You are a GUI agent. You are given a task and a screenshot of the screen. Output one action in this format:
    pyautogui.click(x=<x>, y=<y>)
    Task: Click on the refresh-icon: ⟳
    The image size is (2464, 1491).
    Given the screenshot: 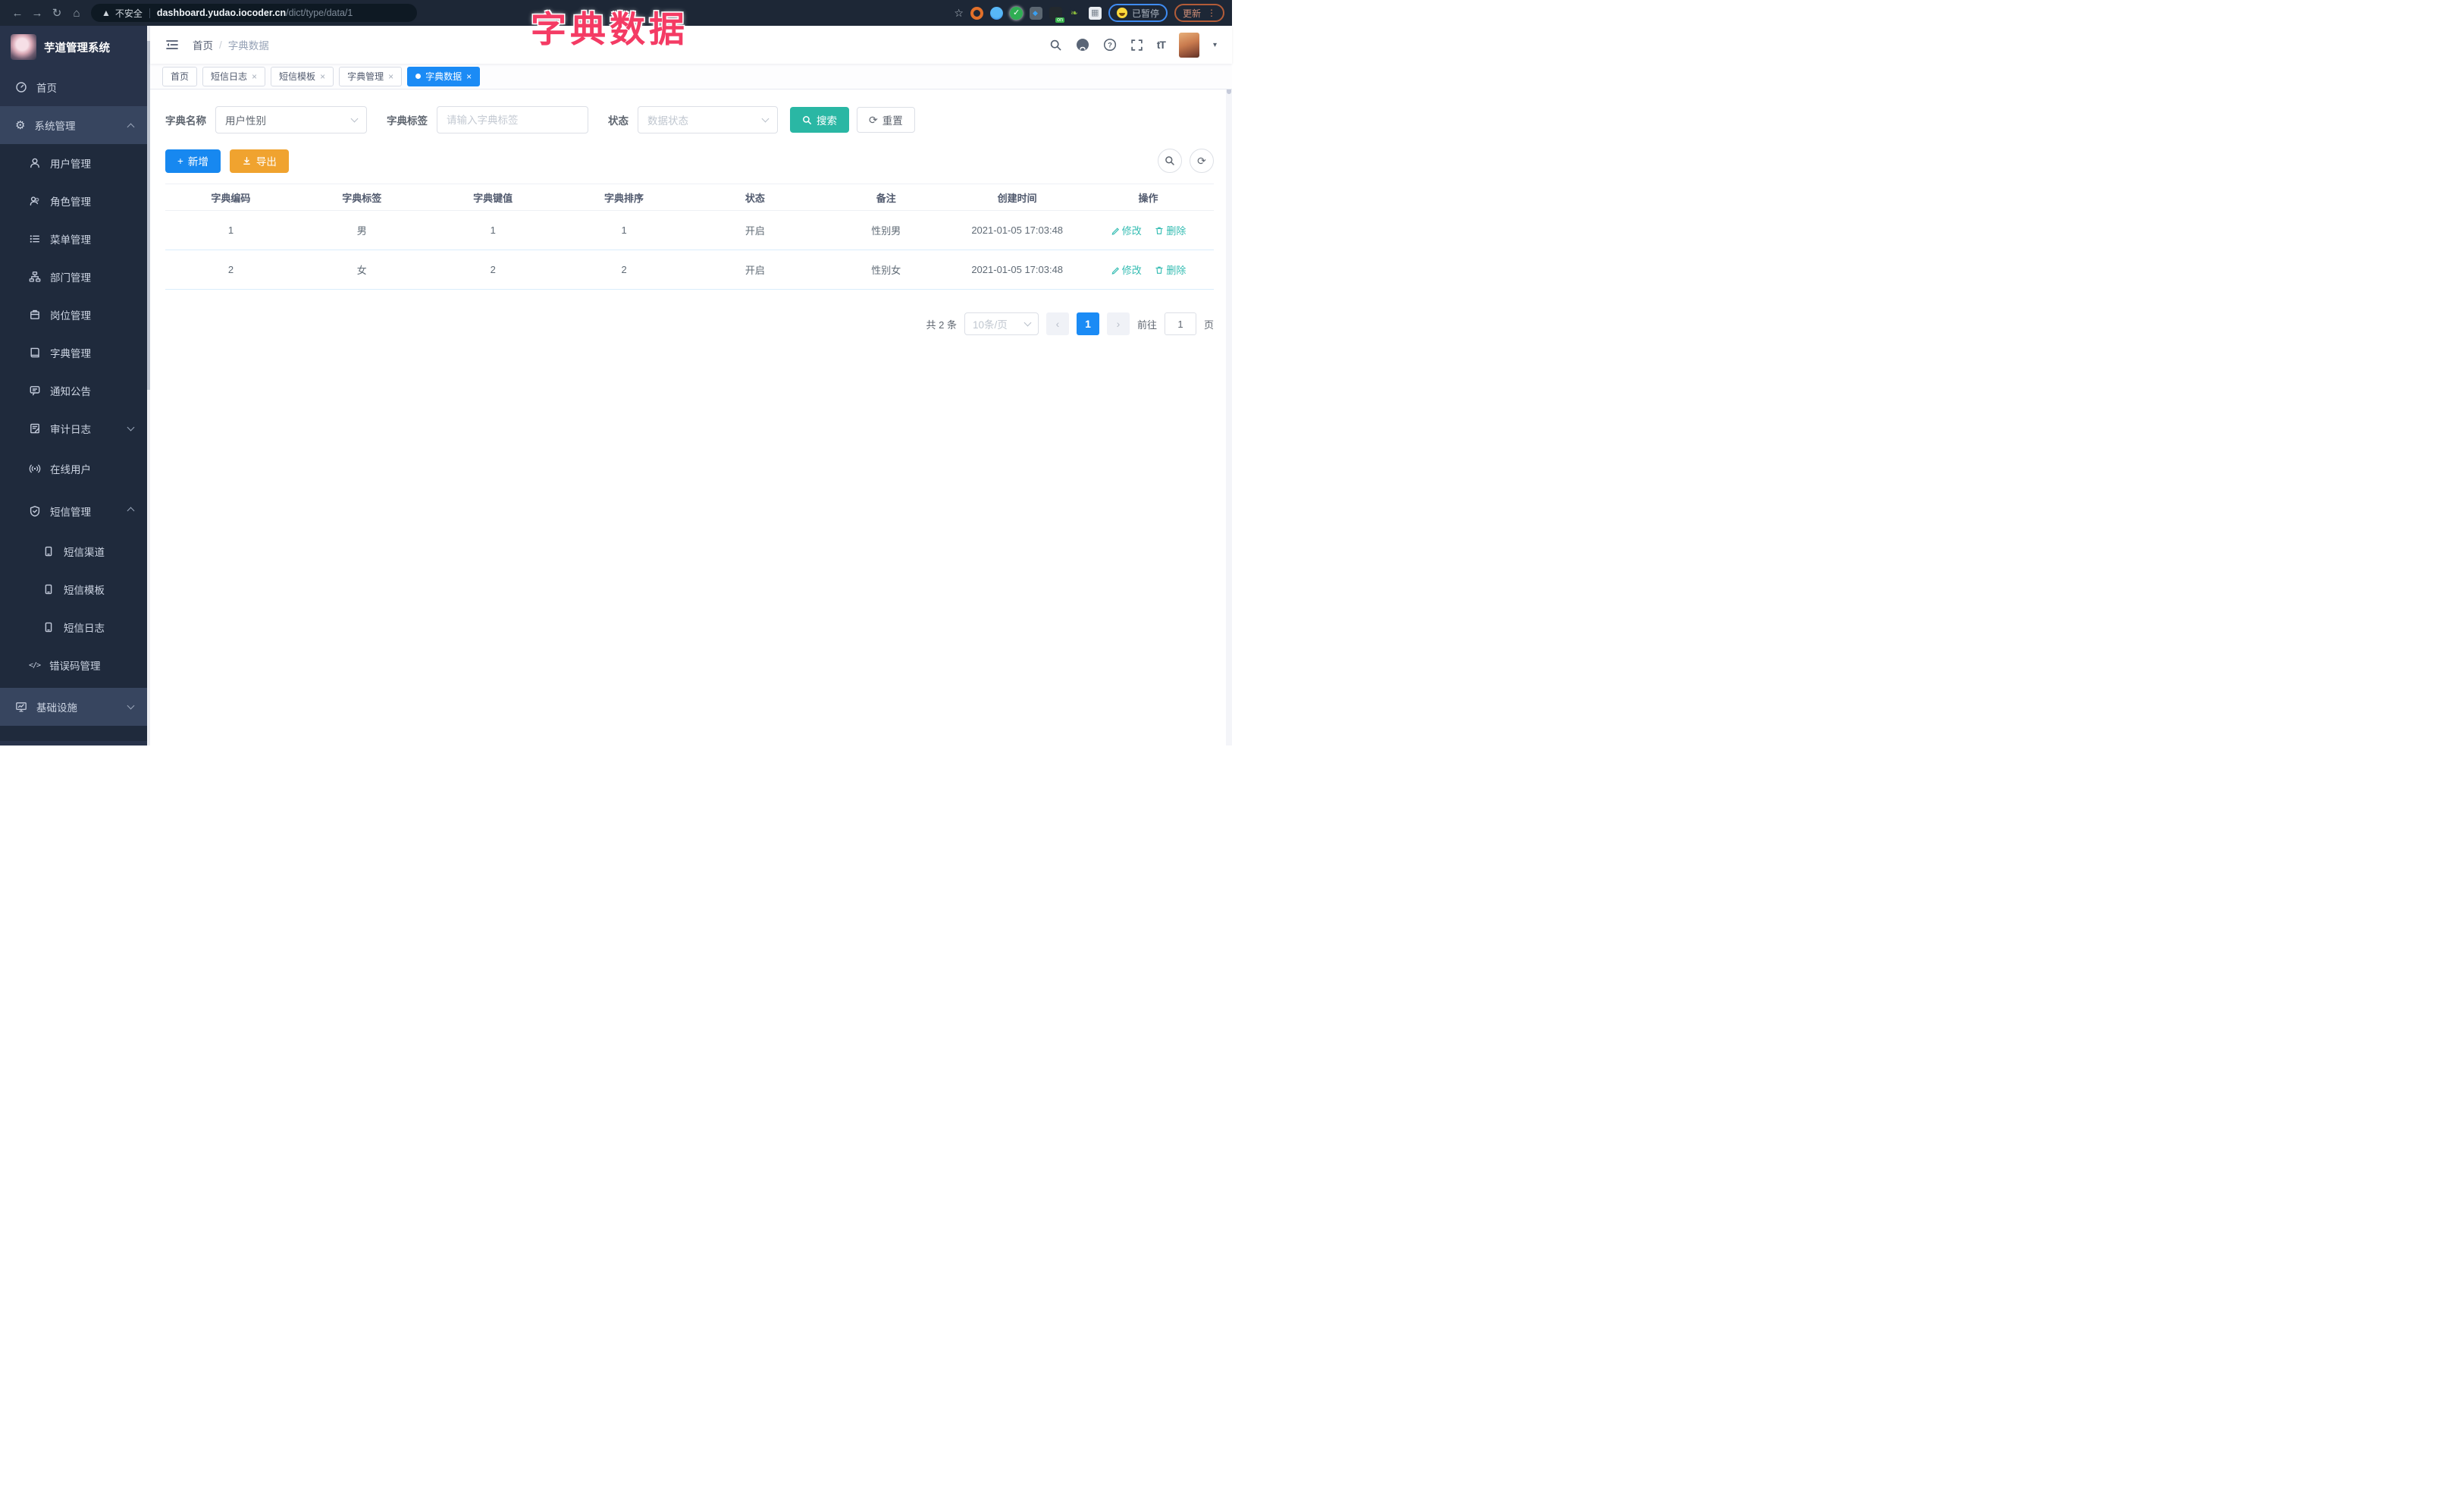 What is the action you would take?
    pyautogui.click(x=1201, y=161)
    